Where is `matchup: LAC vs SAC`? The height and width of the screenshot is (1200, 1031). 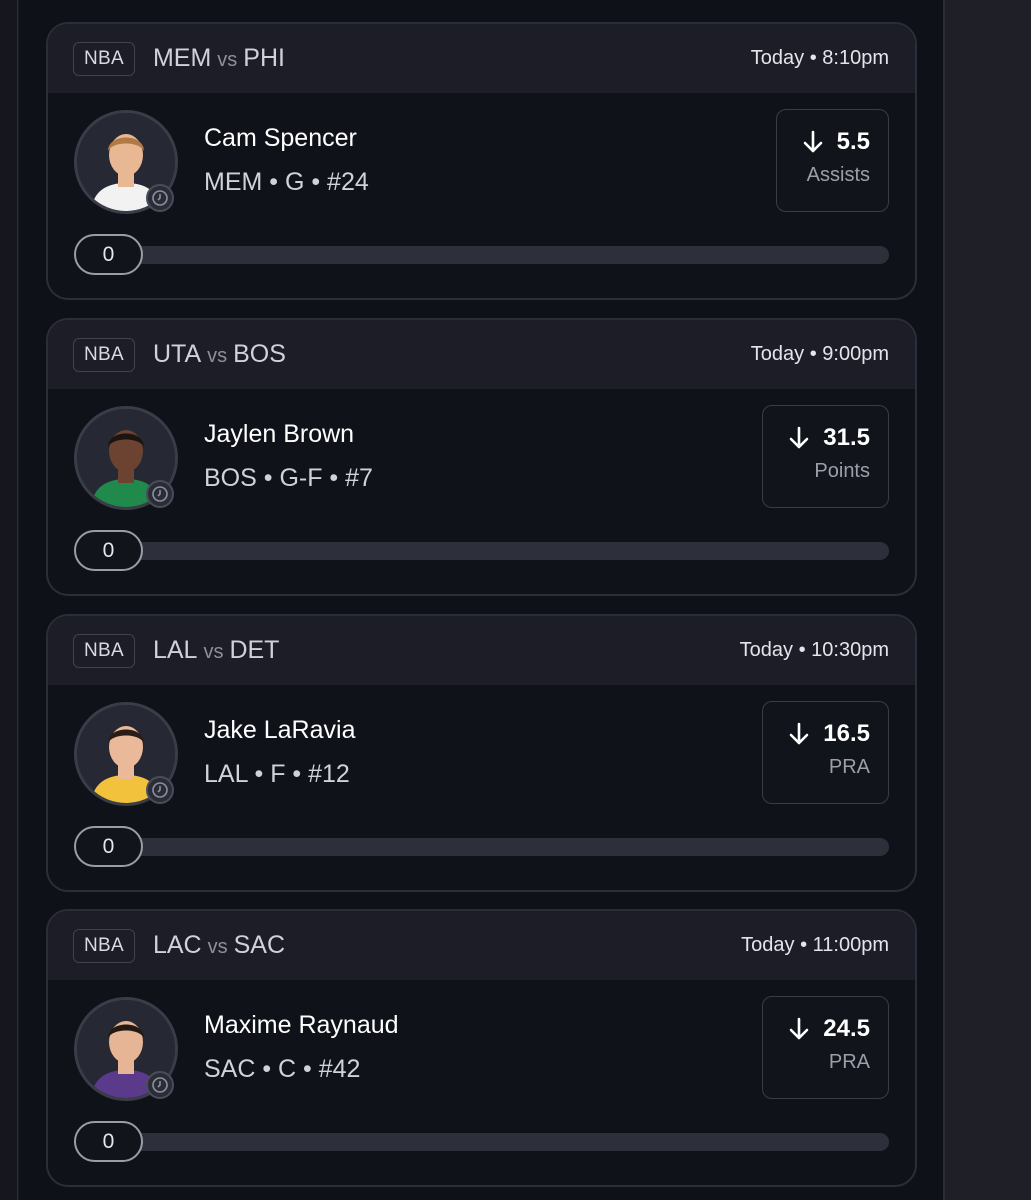
matchup: LAC vs SAC is located at coordinates (219, 945).